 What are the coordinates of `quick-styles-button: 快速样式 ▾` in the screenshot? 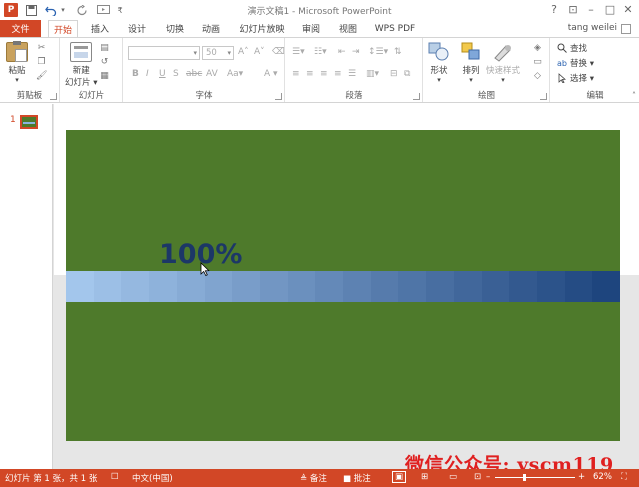 It's located at (503, 63).